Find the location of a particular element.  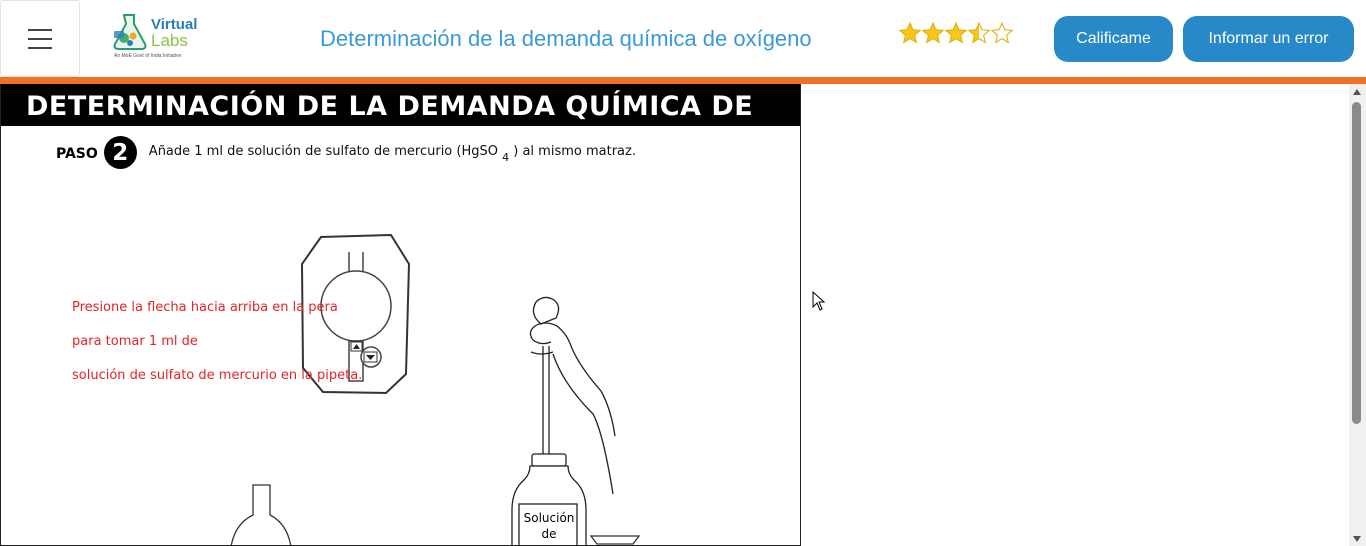

hamburger-icon is located at coordinates (40, 29).